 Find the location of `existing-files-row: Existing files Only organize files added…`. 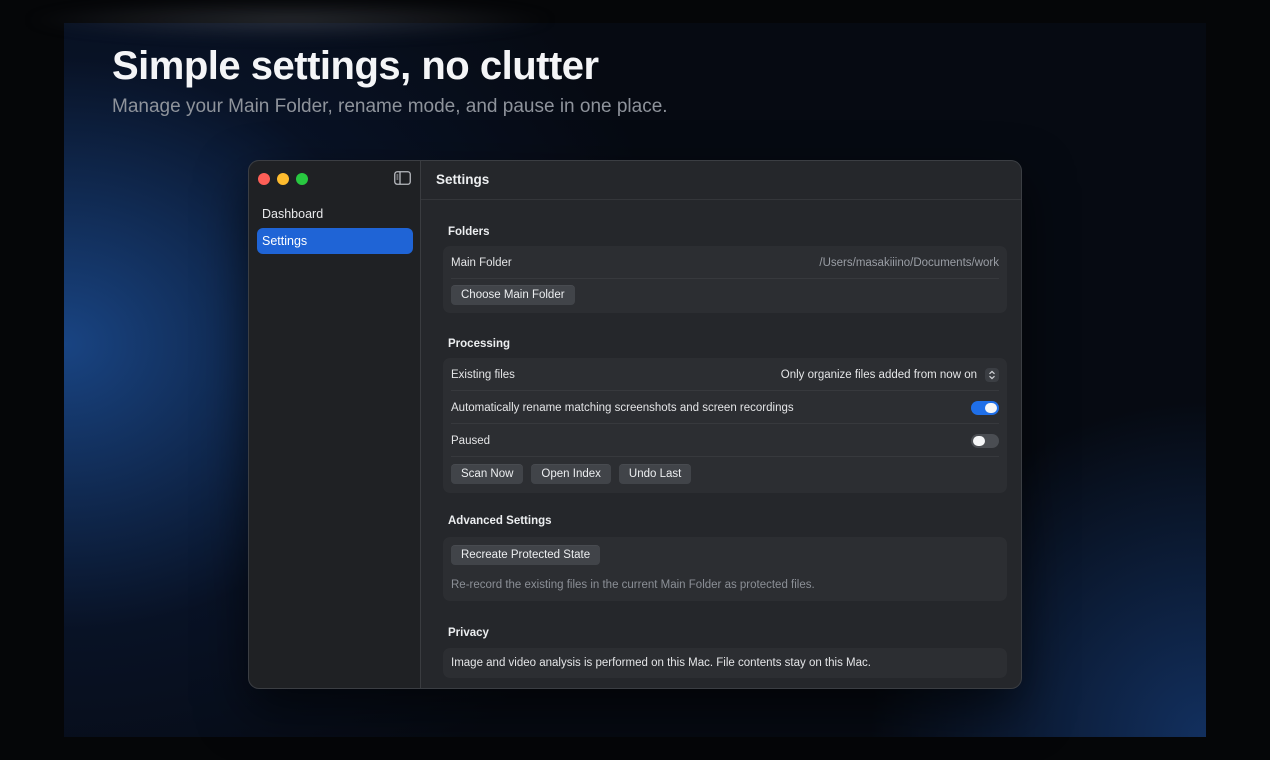

existing-files-row: Existing files Only organize files added… is located at coordinates (725, 374).